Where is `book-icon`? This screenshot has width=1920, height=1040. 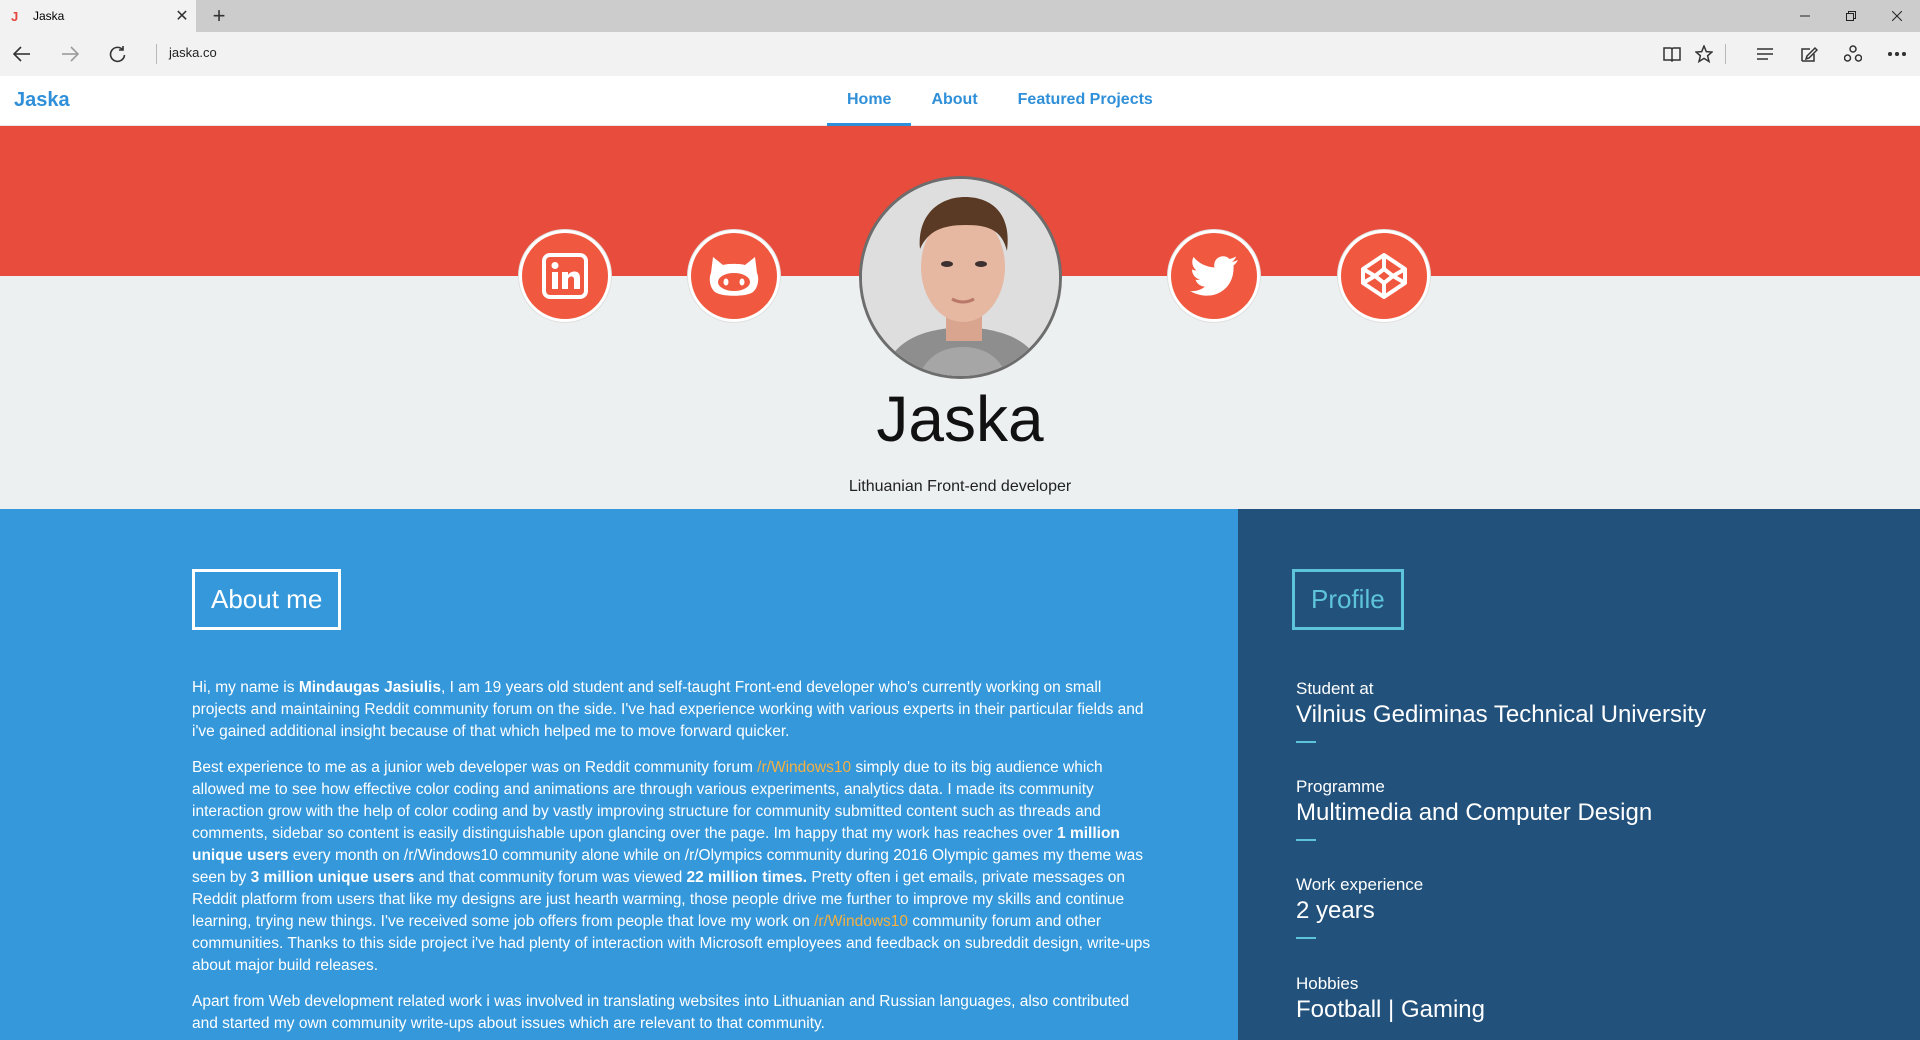
book-icon is located at coordinates (1672, 54).